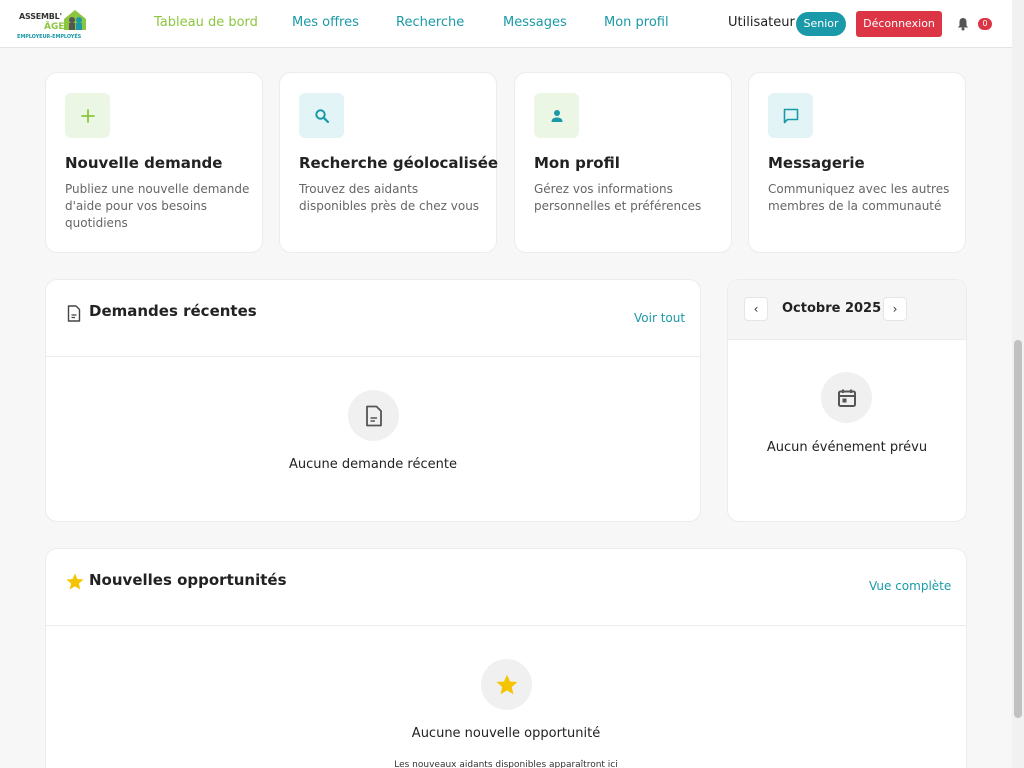 The image size is (1024, 768). I want to click on calendar-next-button: ›, so click(895, 309).